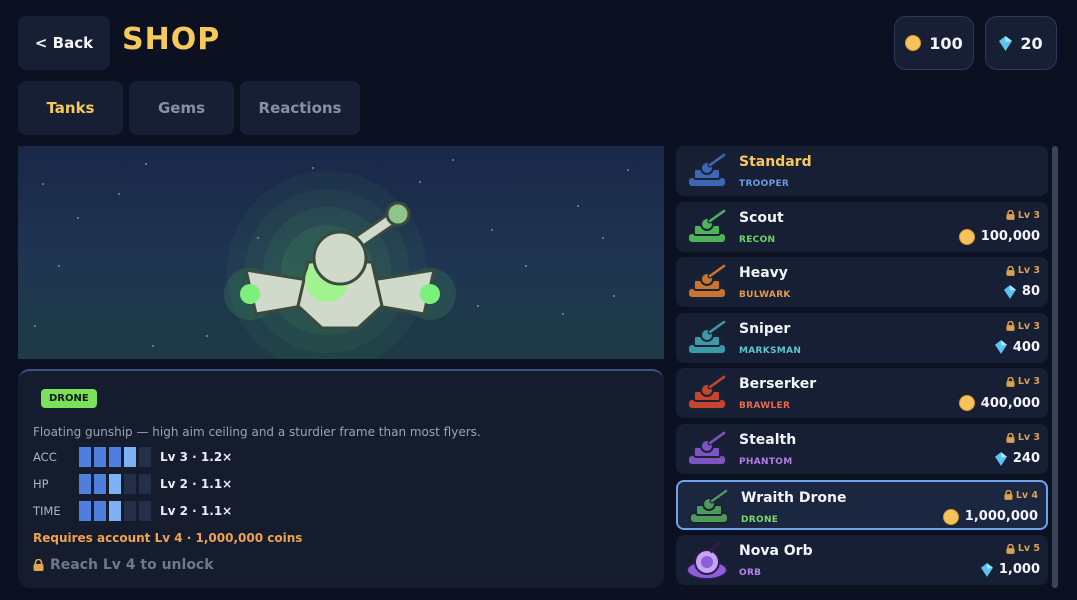 The image size is (1077, 600). I want to click on tank-price-amount: 1,000, so click(1019, 570).